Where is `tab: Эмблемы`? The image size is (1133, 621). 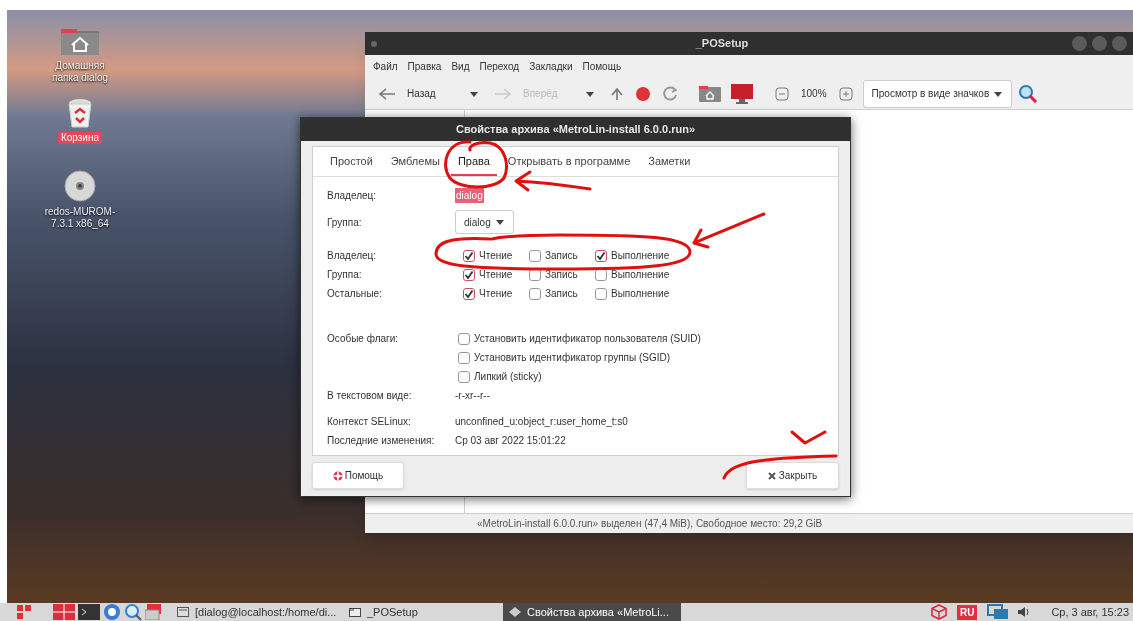 tab: Эмблемы is located at coordinates (415, 162).